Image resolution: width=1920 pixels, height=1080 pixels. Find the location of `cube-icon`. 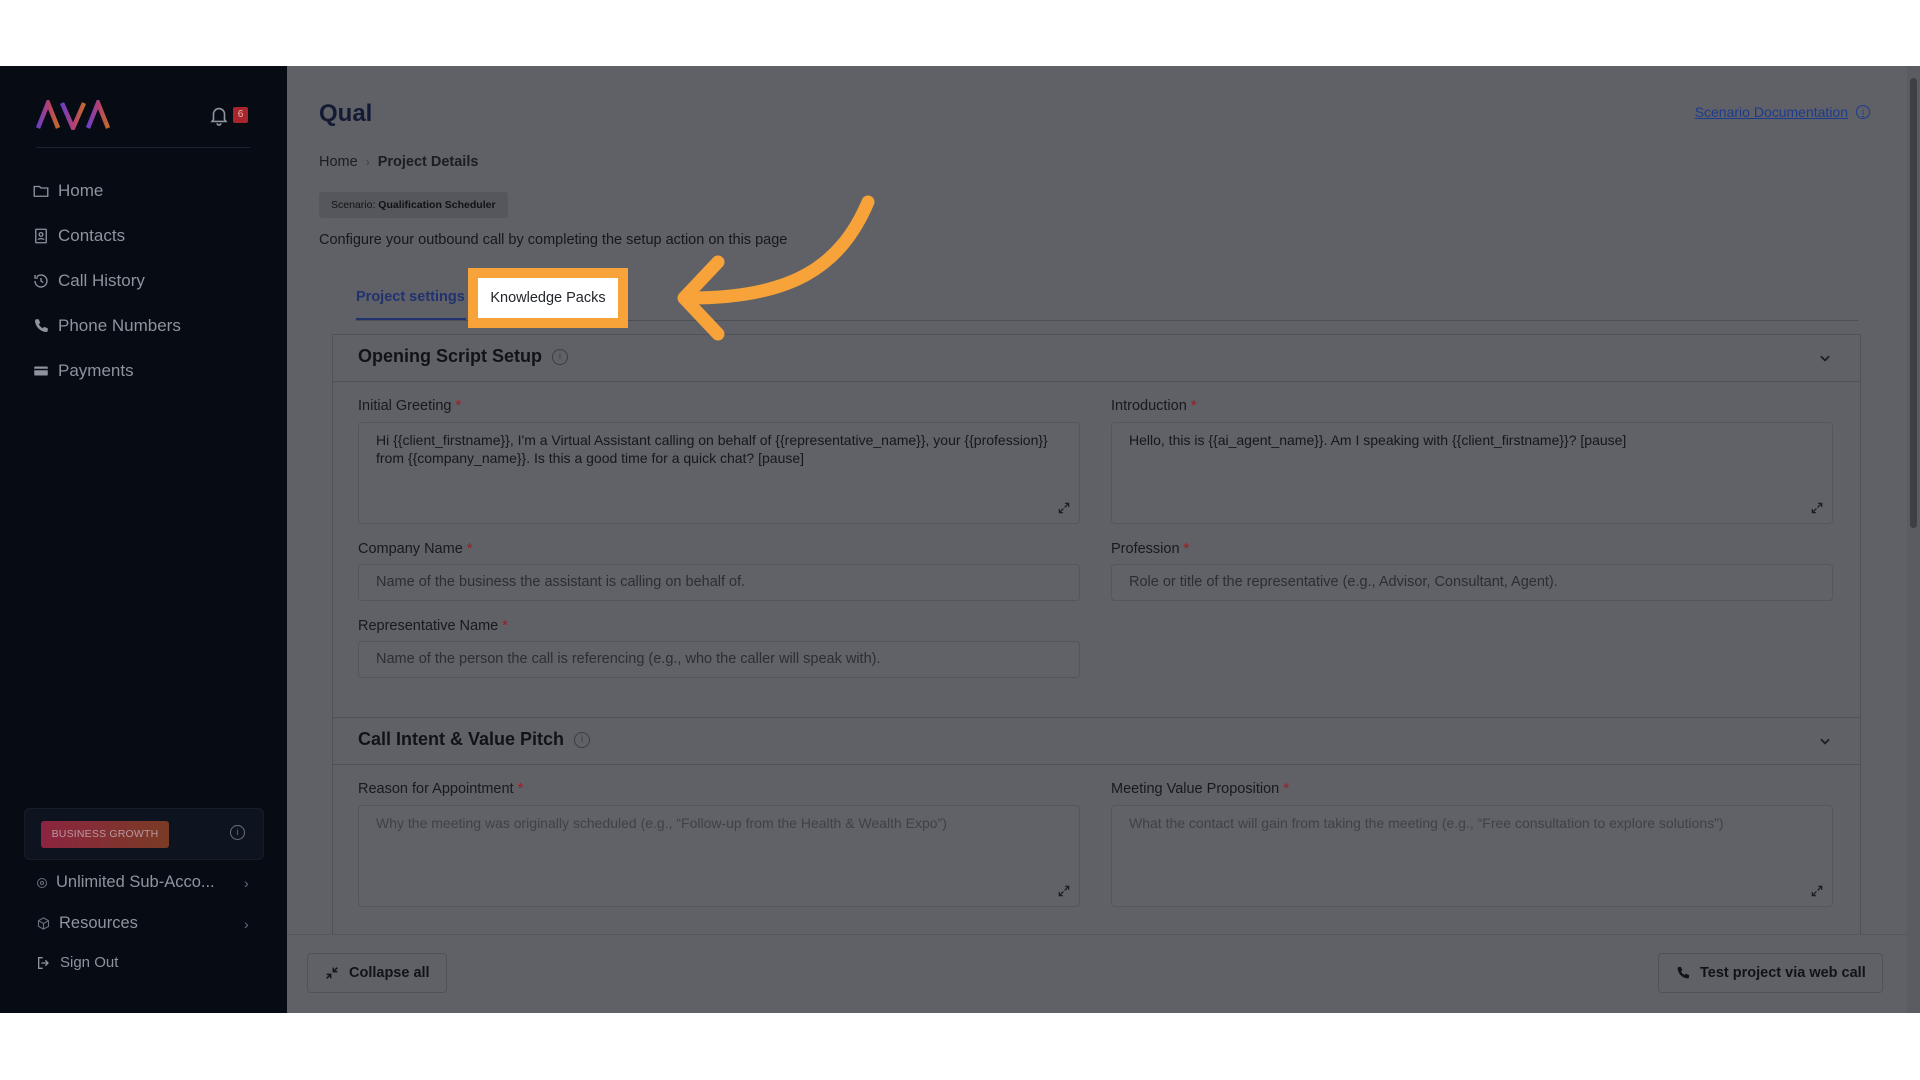

cube-icon is located at coordinates (43, 923).